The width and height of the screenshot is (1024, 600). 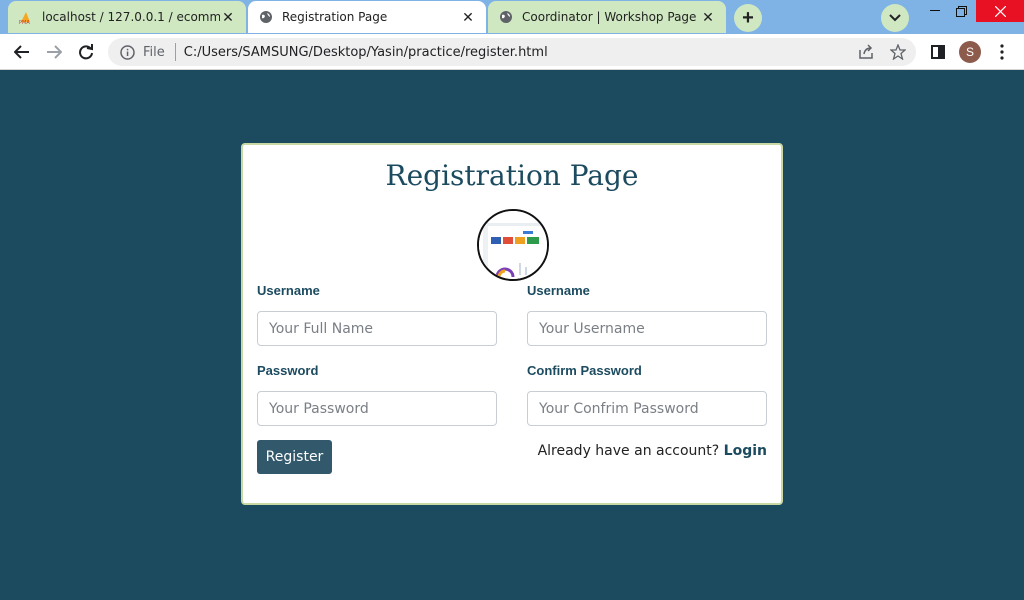 What do you see at coordinates (377, 328) in the screenshot?
I see `fullname-input` at bounding box center [377, 328].